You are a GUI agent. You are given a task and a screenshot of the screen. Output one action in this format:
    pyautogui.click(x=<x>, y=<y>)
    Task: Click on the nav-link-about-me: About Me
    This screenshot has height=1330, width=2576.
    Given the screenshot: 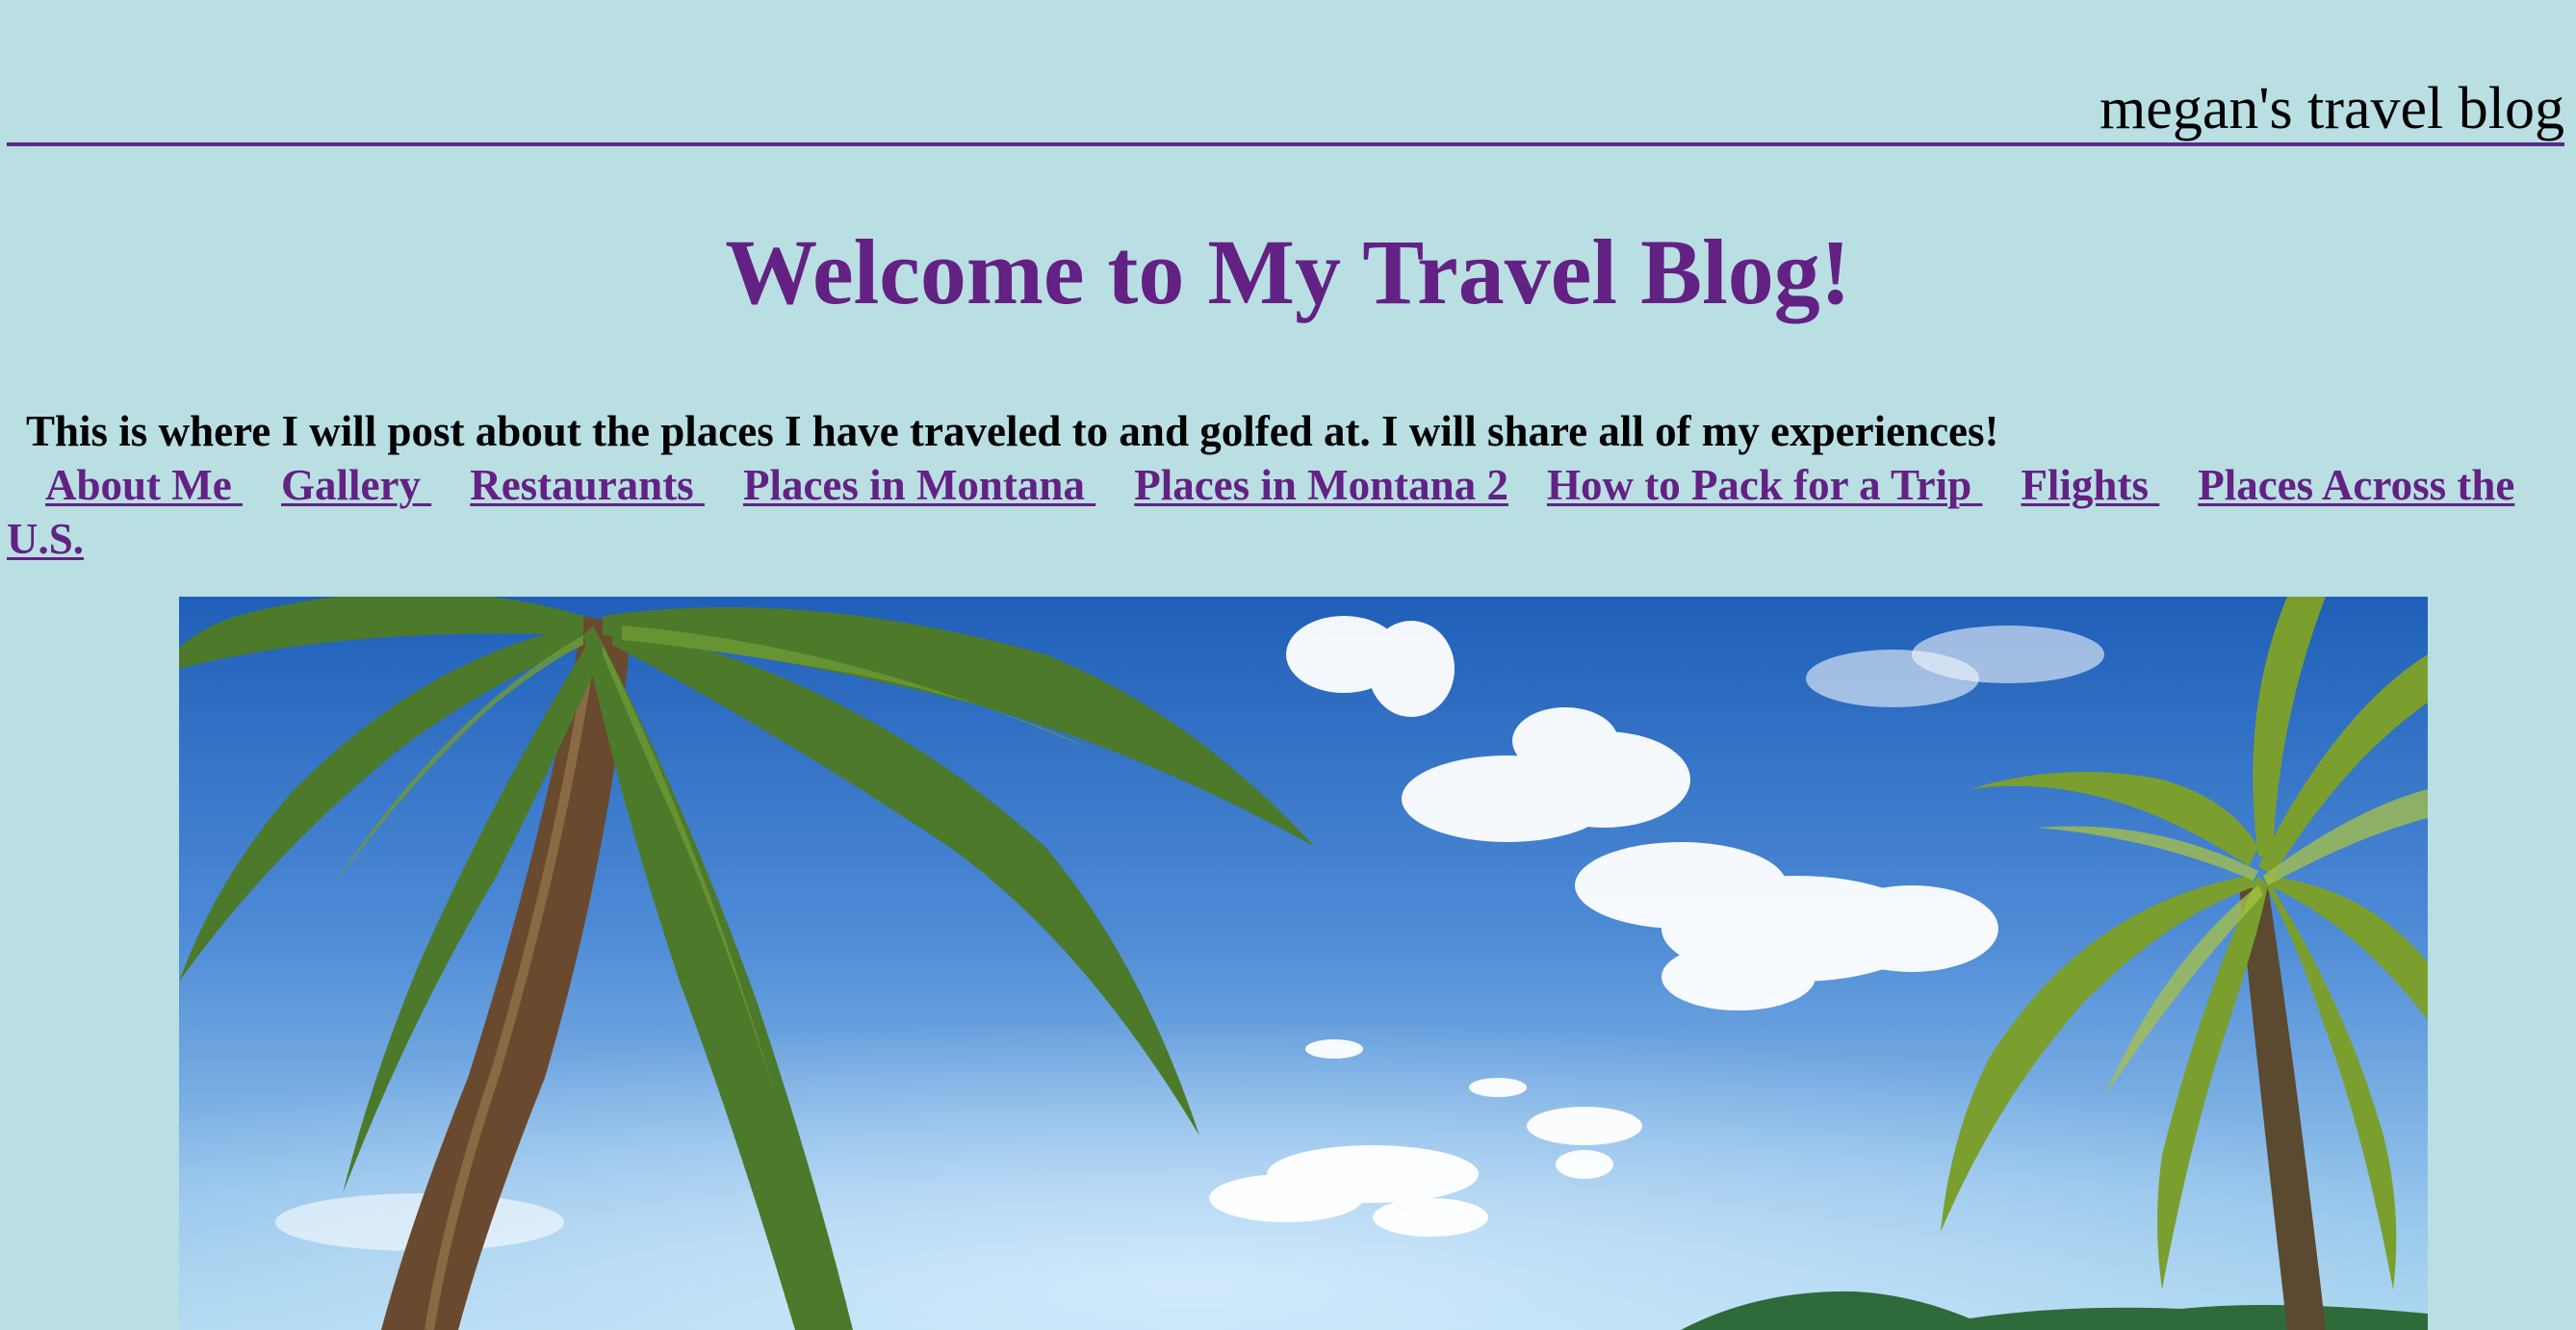 What is the action you would take?
    pyautogui.click(x=144, y=485)
    